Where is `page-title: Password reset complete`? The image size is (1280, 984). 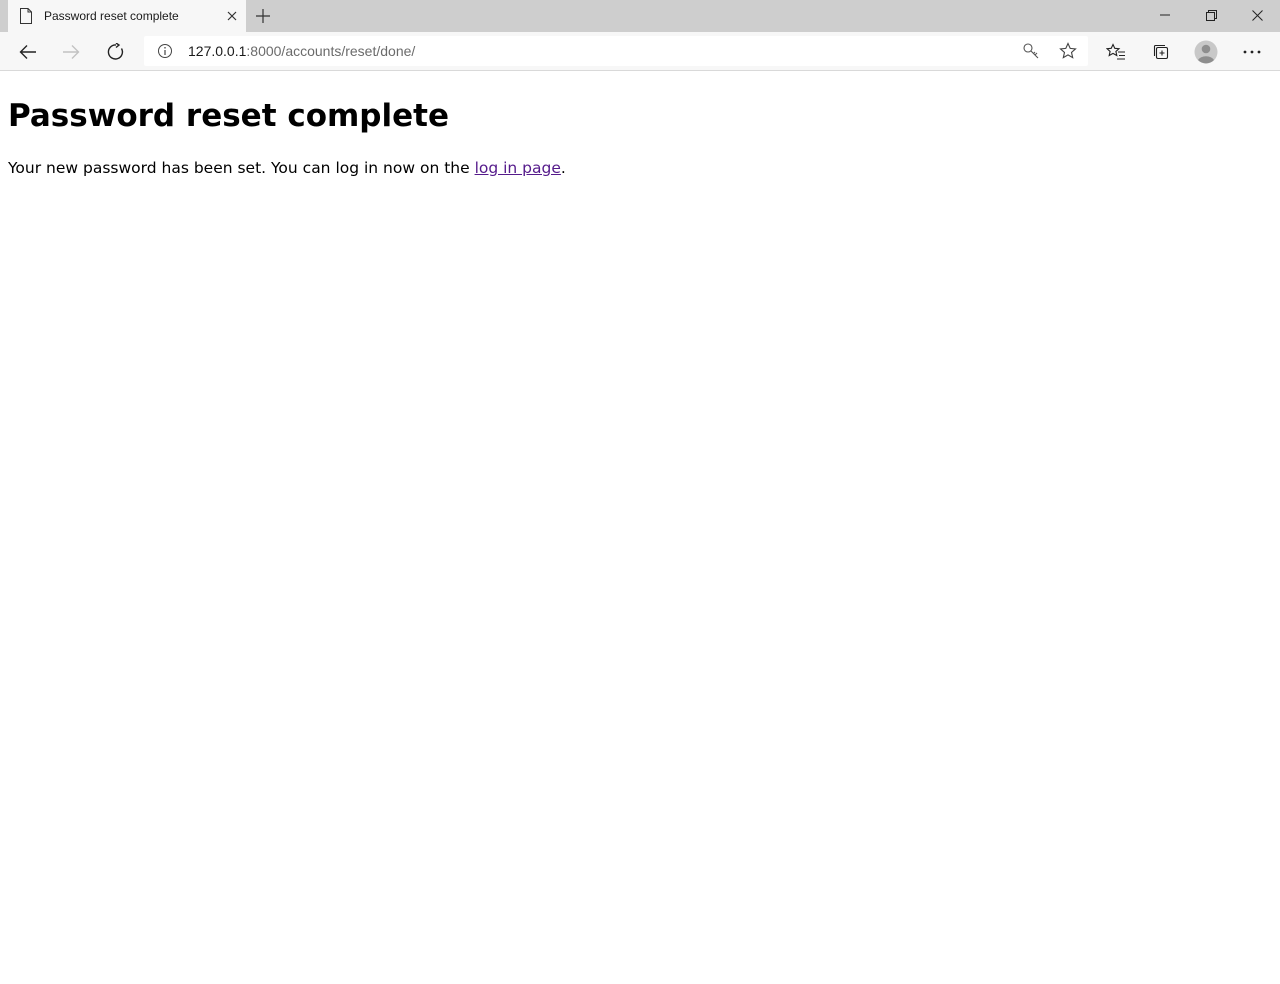 page-title: Password reset complete is located at coordinates (228, 116).